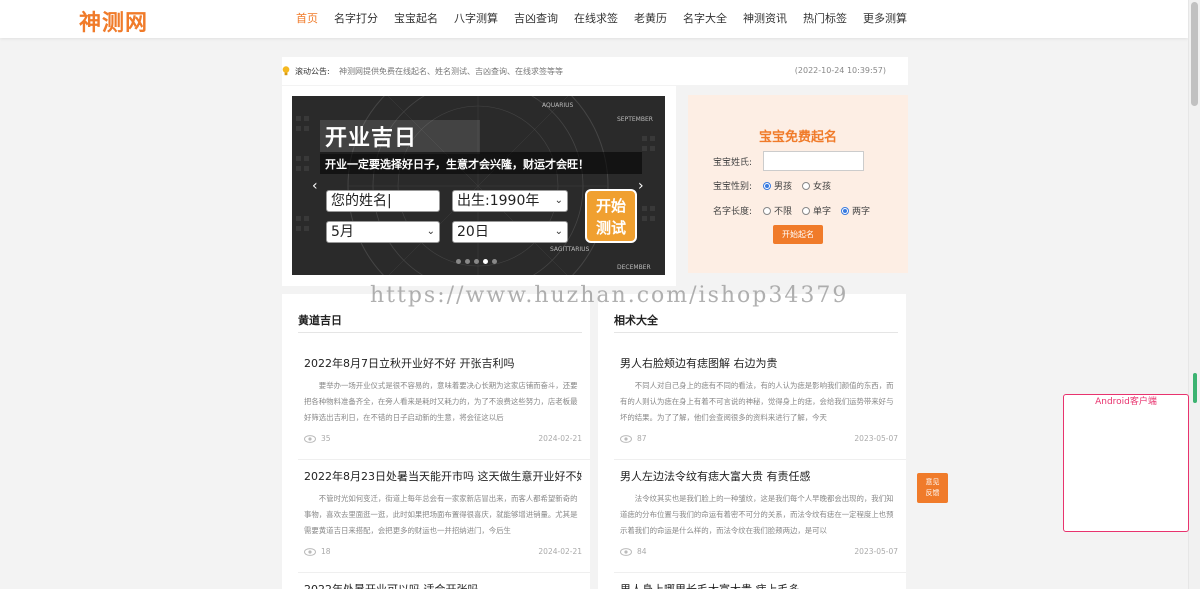  I want to click on gender-option-label: 男孩, so click(783, 187).